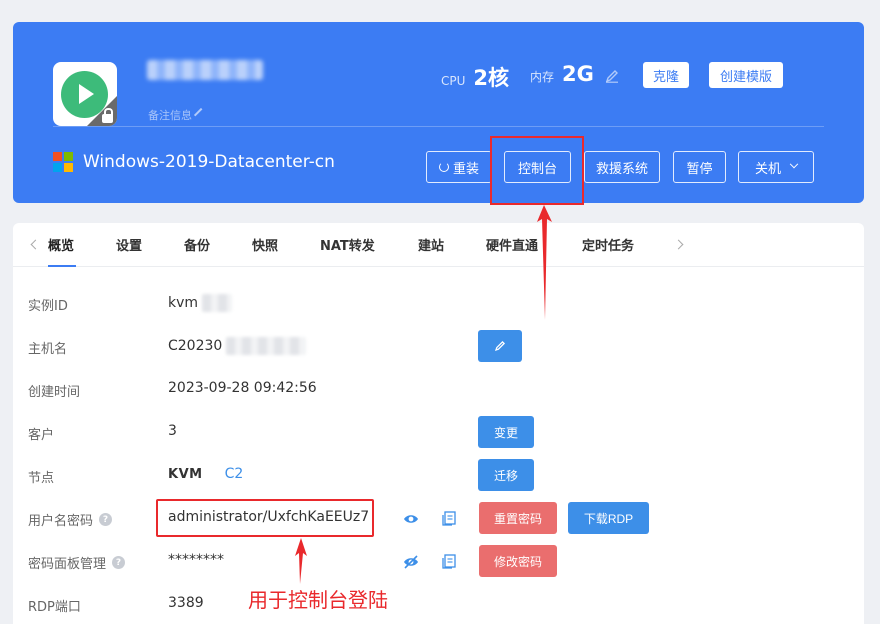  What do you see at coordinates (185, 474) in the screenshot?
I see `kvm-logo: KVM` at bounding box center [185, 474].